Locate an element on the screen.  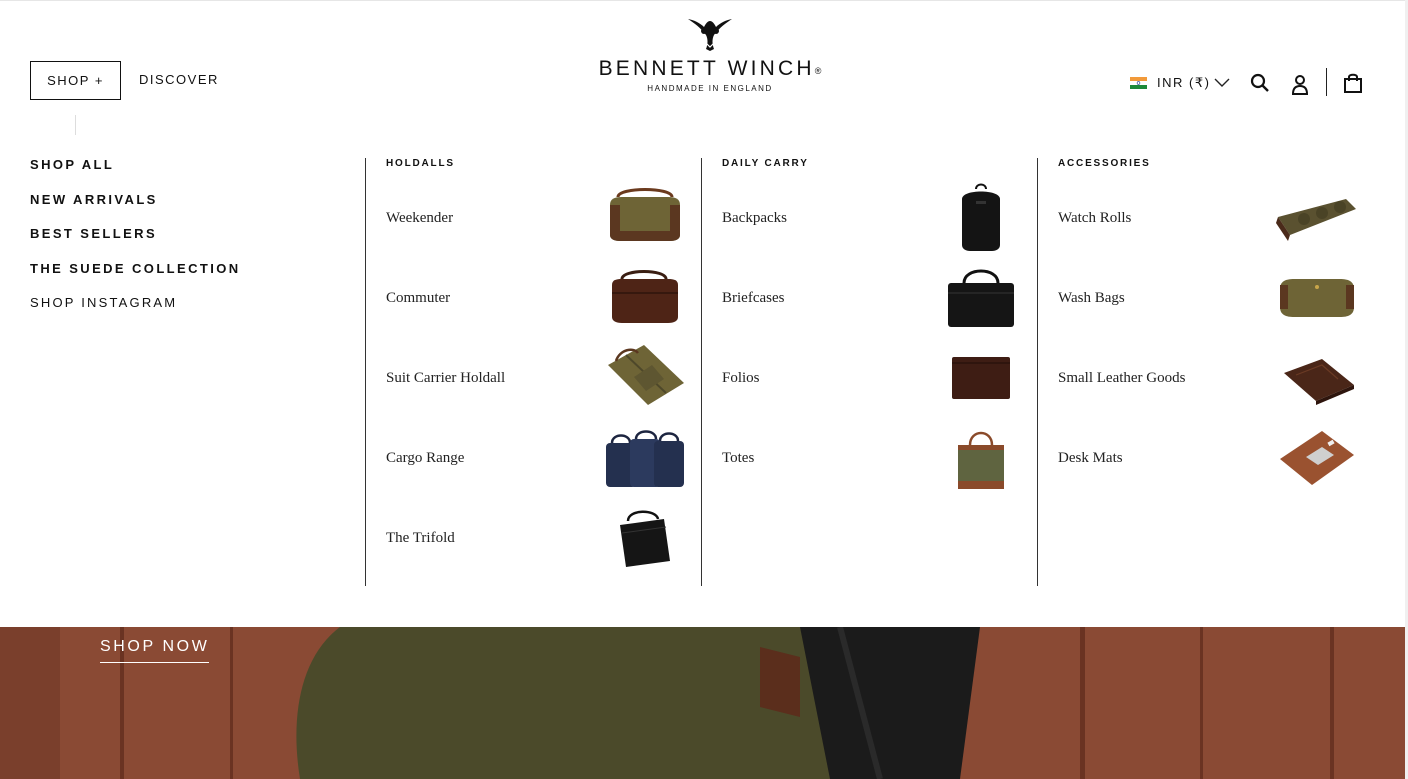
menu-item-folios: Folios is located at coordinates (872, 378).